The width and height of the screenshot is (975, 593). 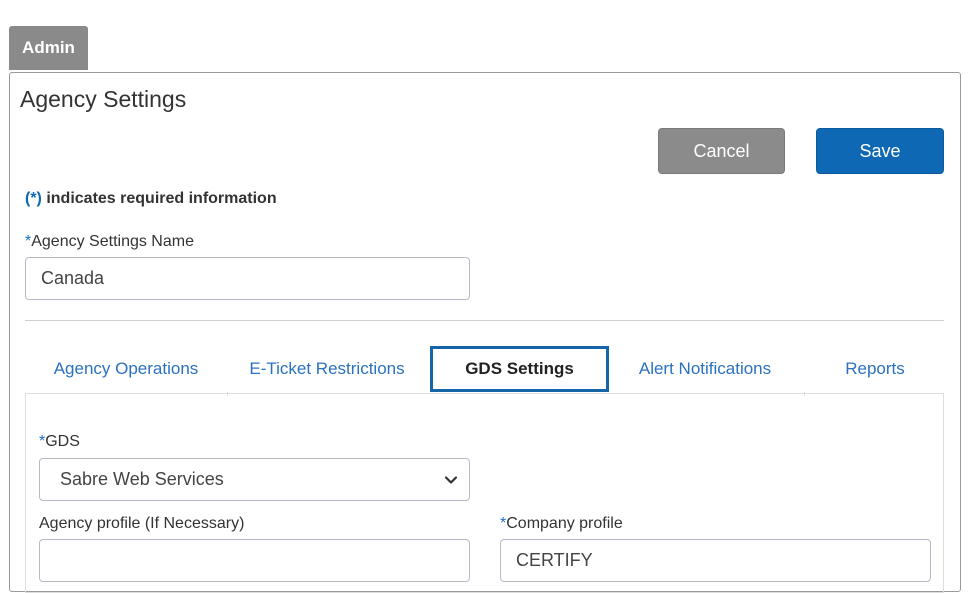 I want to click on gds-select: Sabre Web Services, so click(x=254, y=479).